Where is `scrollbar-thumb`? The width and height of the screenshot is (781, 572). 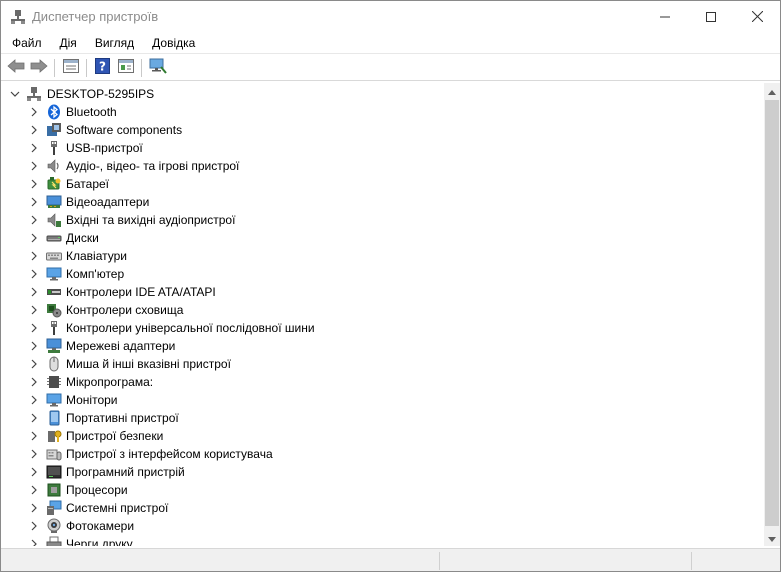 scrollbar-thumb is located at coordinates (772, 313).